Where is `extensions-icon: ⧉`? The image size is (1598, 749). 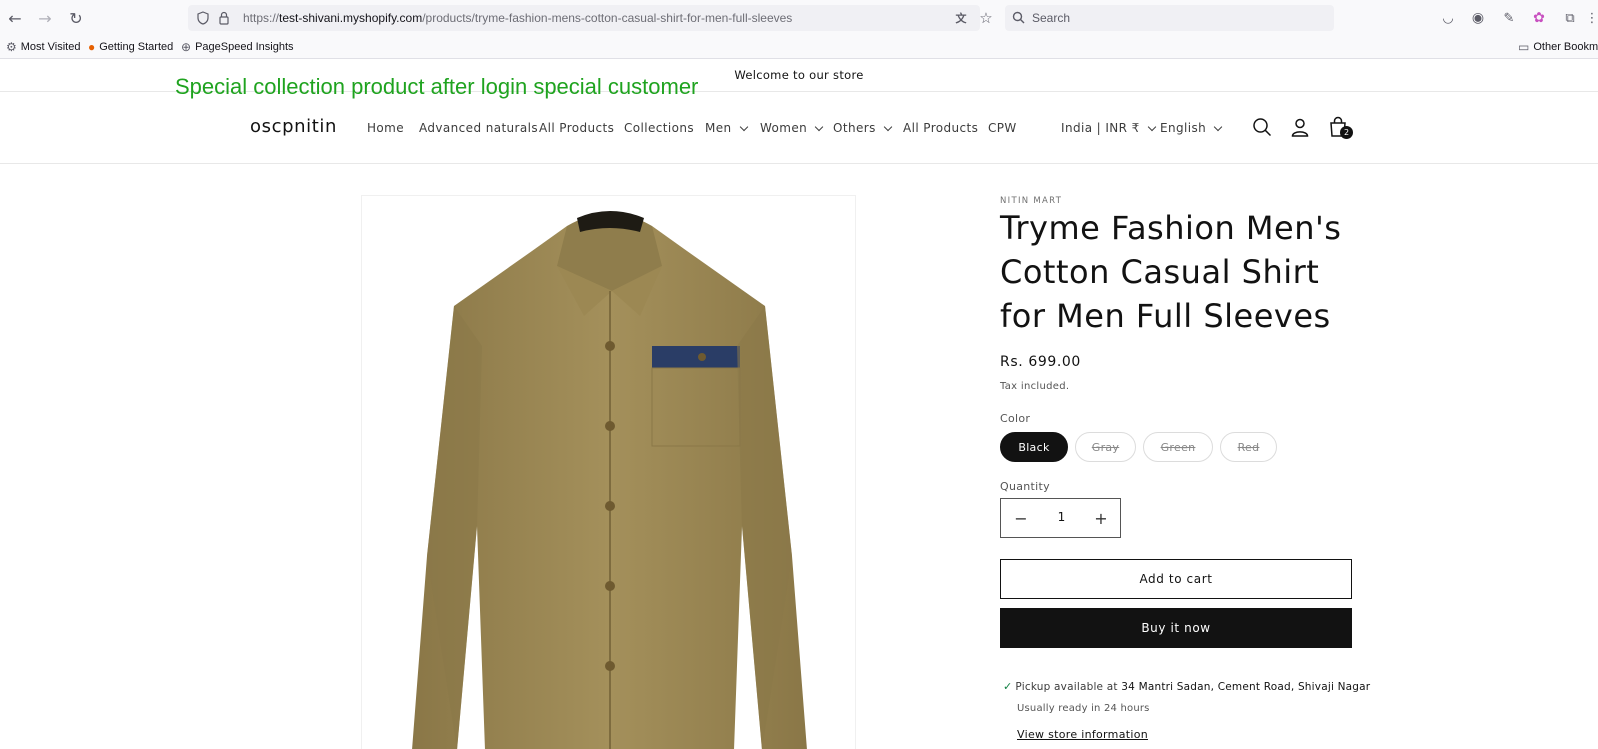
extensions-icon: ⧉ is located at coordinates (1570, 18).